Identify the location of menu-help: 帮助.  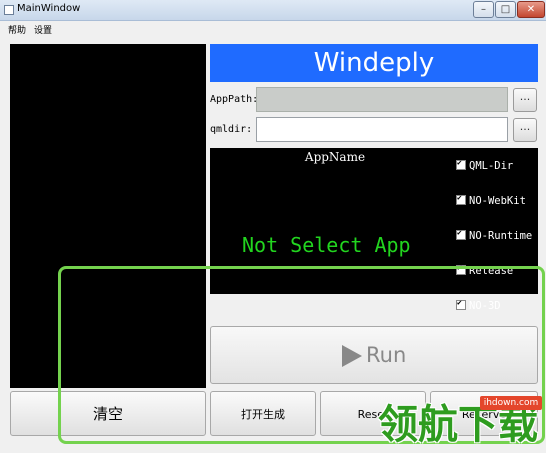
(17, 29).